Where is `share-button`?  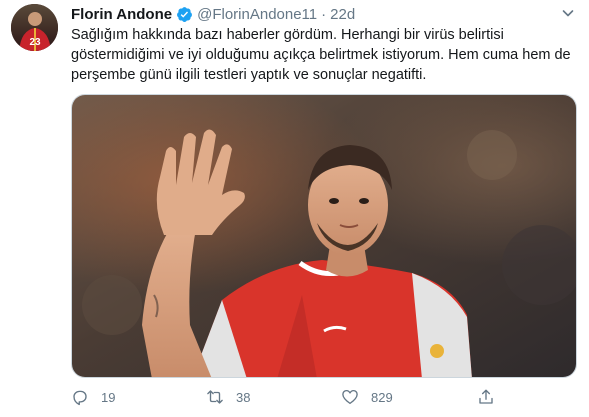 share-button is located at coordinates (486, 397).